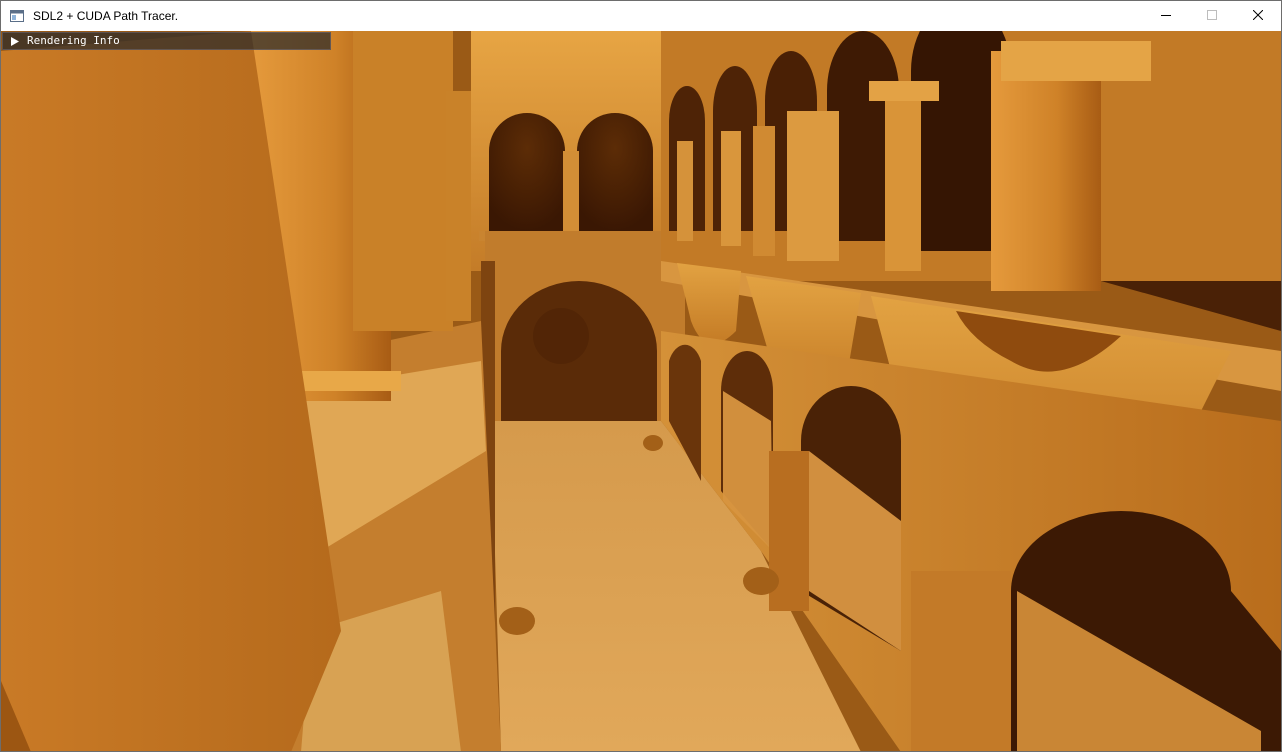 This screenshot has width=1282, height=752. Describe the element at coordinates (17, 16) in the screenshot. I see `app-window-icon` at that location.